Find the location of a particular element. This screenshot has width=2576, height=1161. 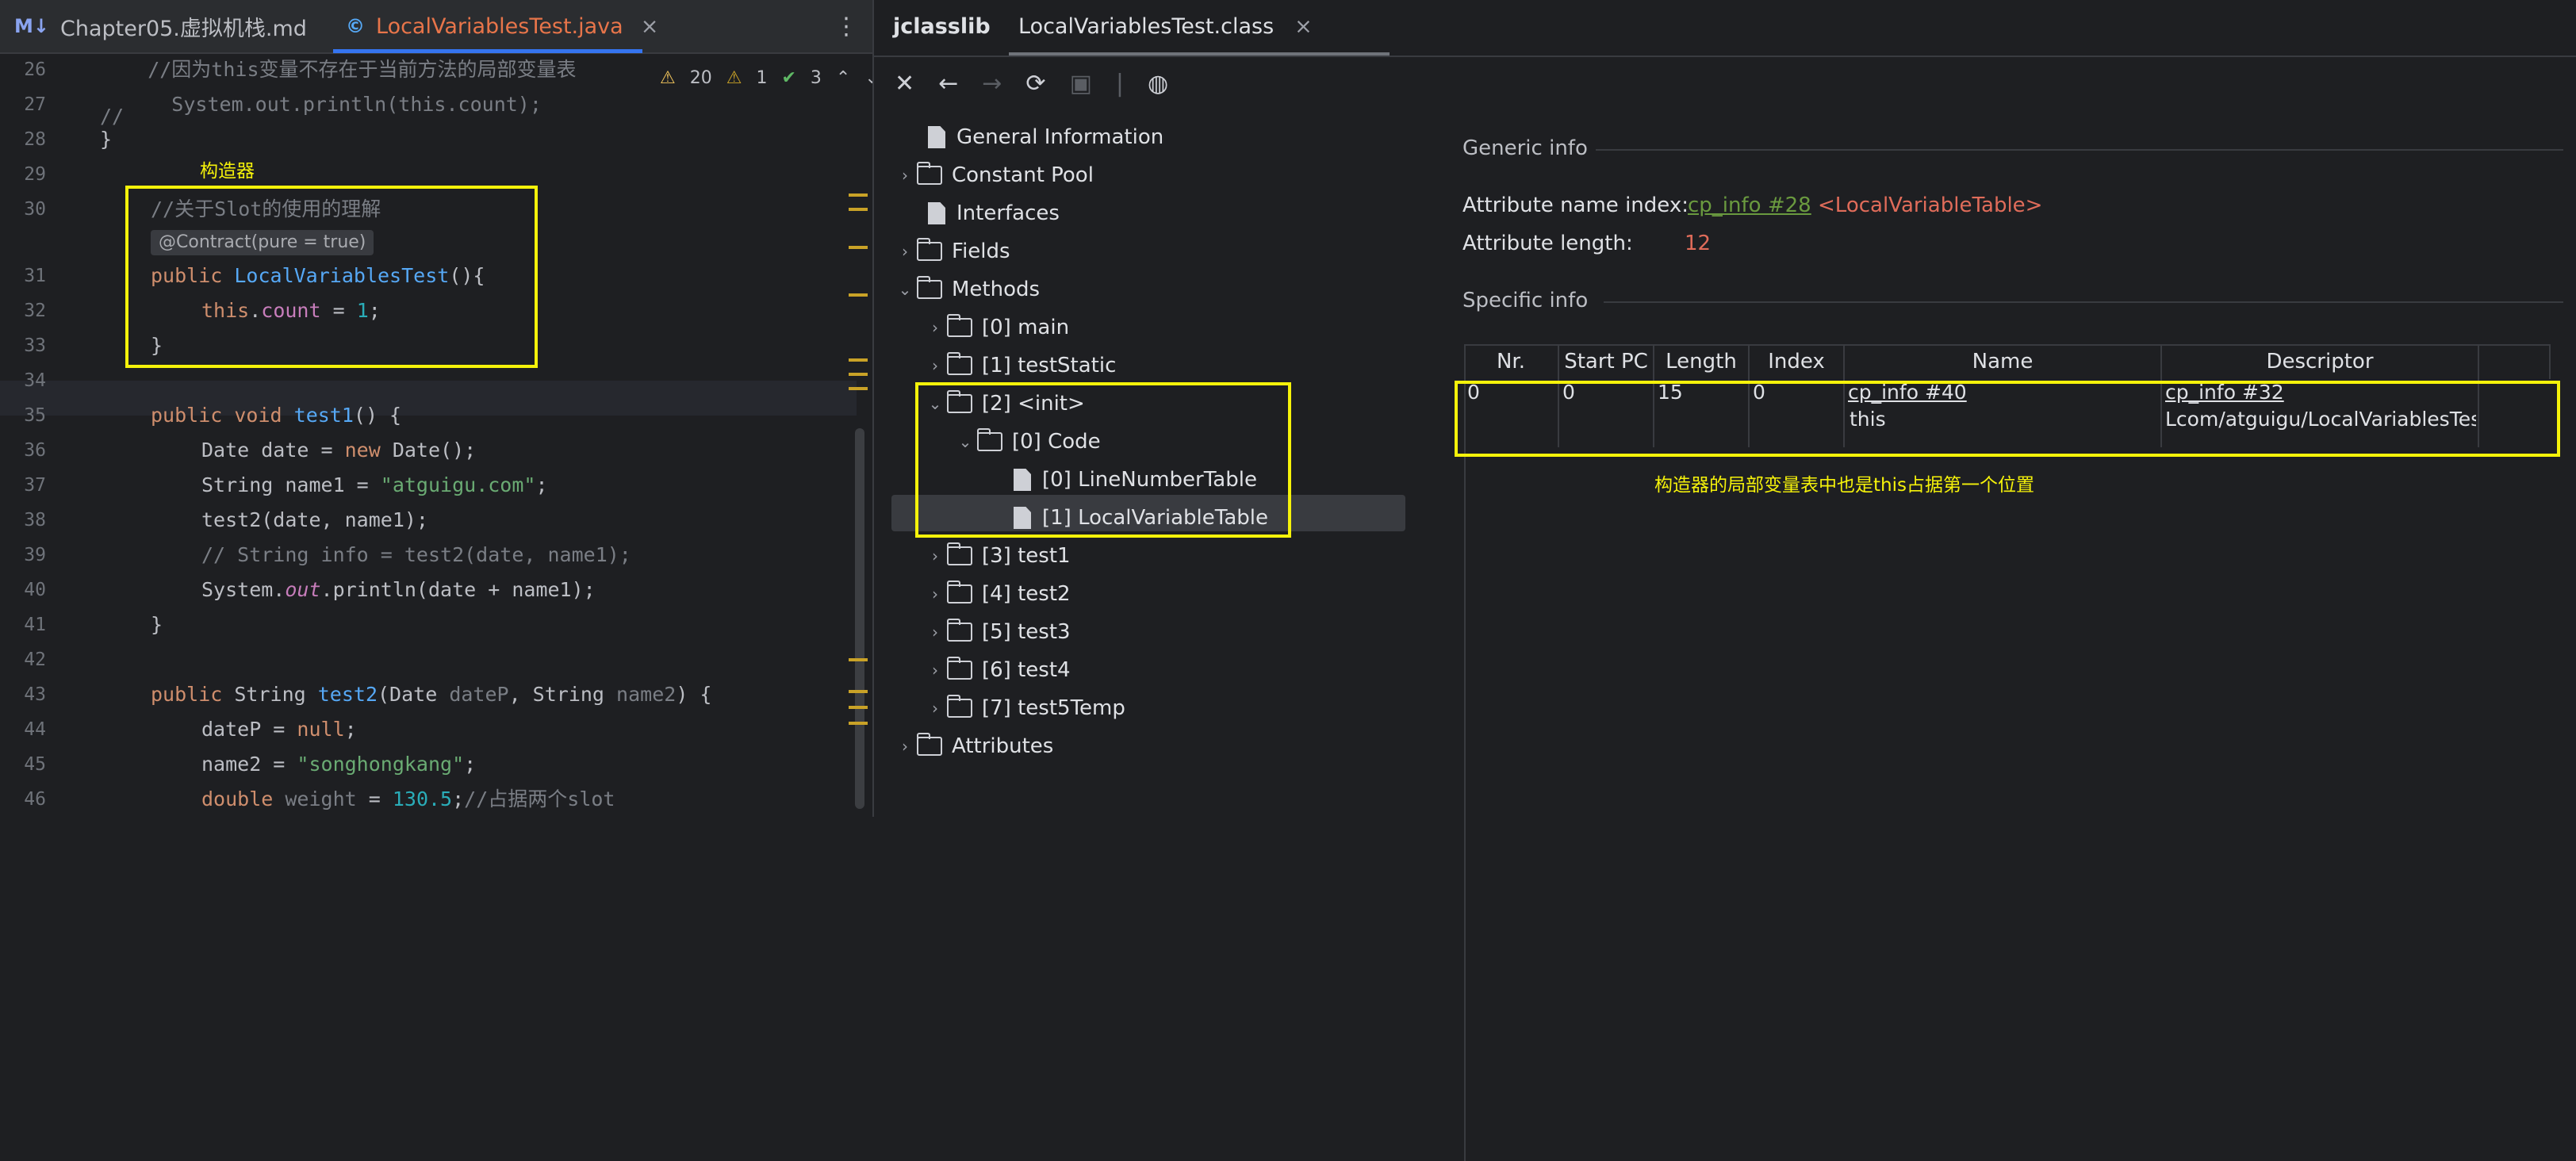

tree-item-method-test5temp: › [7] test5Temp is located at coordinates (1024, 708).